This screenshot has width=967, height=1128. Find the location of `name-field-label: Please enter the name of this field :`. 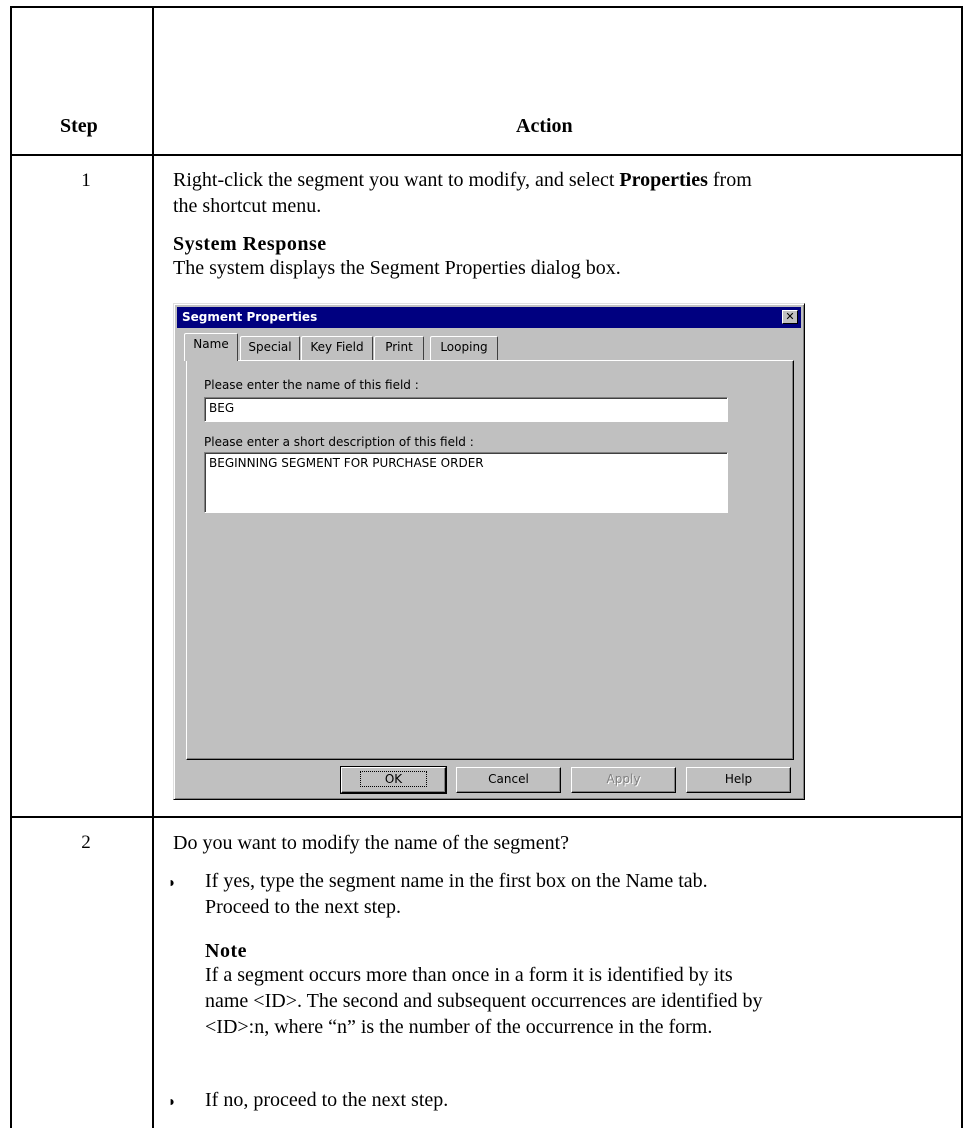

name-field-label: Please enter the name of this field : is located at coordinates (311, 385).